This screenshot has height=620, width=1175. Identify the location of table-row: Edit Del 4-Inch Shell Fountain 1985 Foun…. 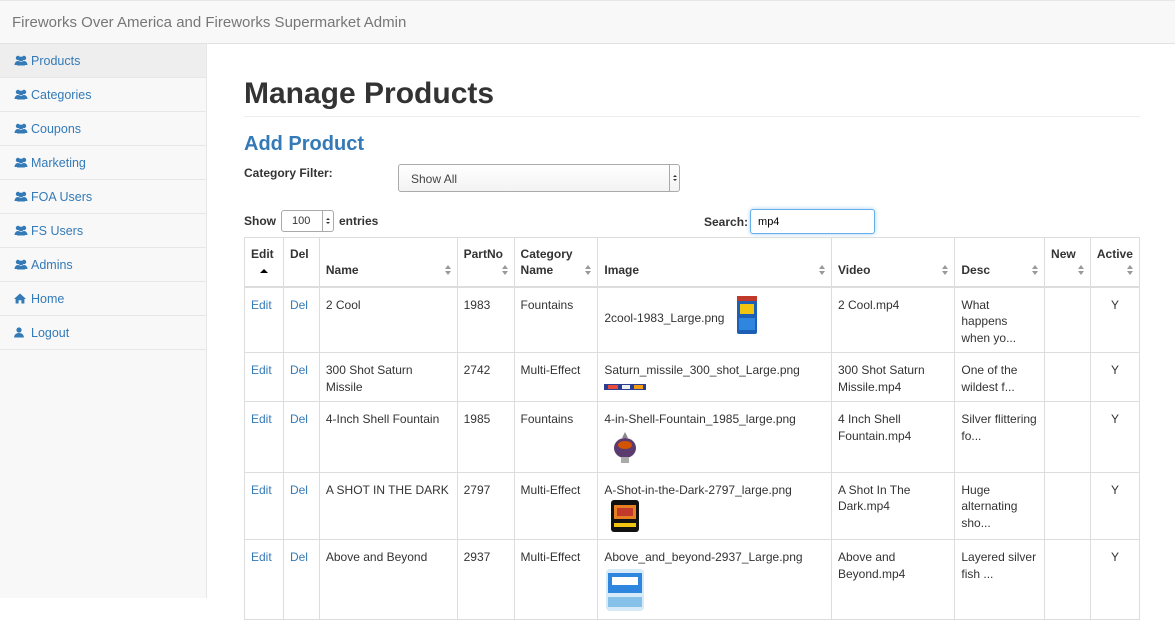
(692, 437).